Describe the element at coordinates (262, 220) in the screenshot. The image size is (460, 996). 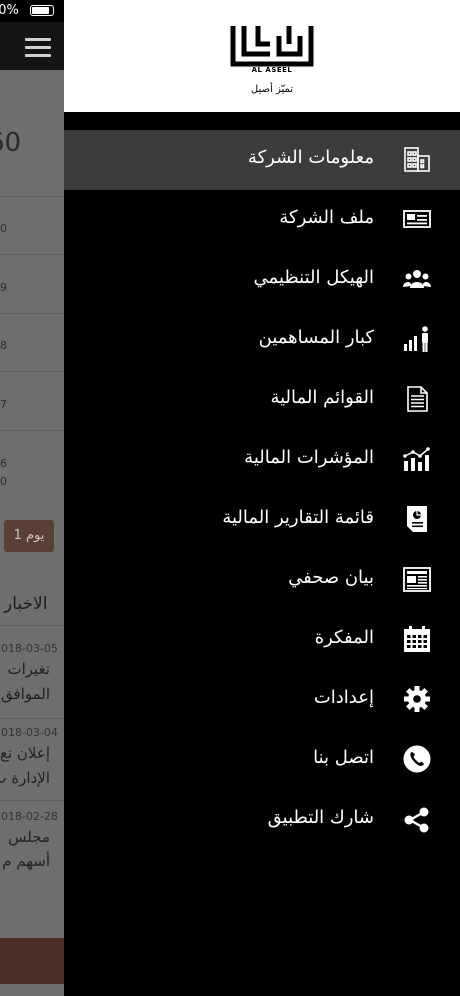
I see `menu-item-company-profile: ملف الشركة` at that location.